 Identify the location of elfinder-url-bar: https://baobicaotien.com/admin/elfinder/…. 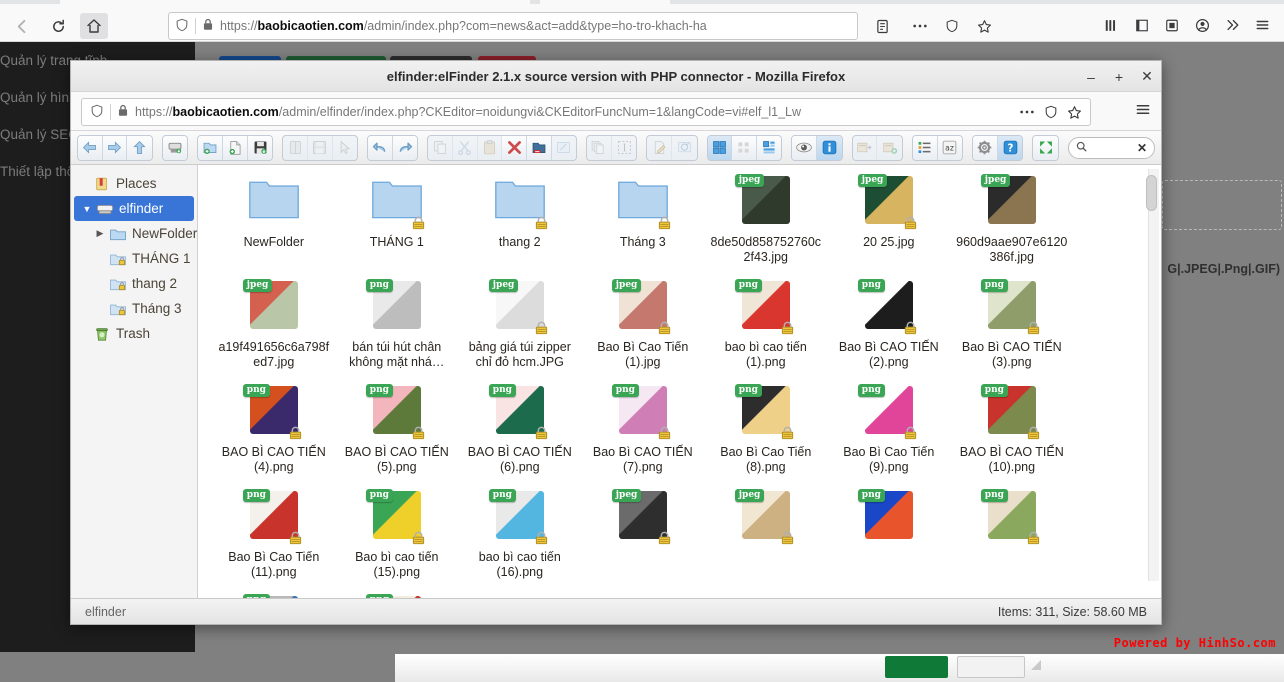
(586, 112).